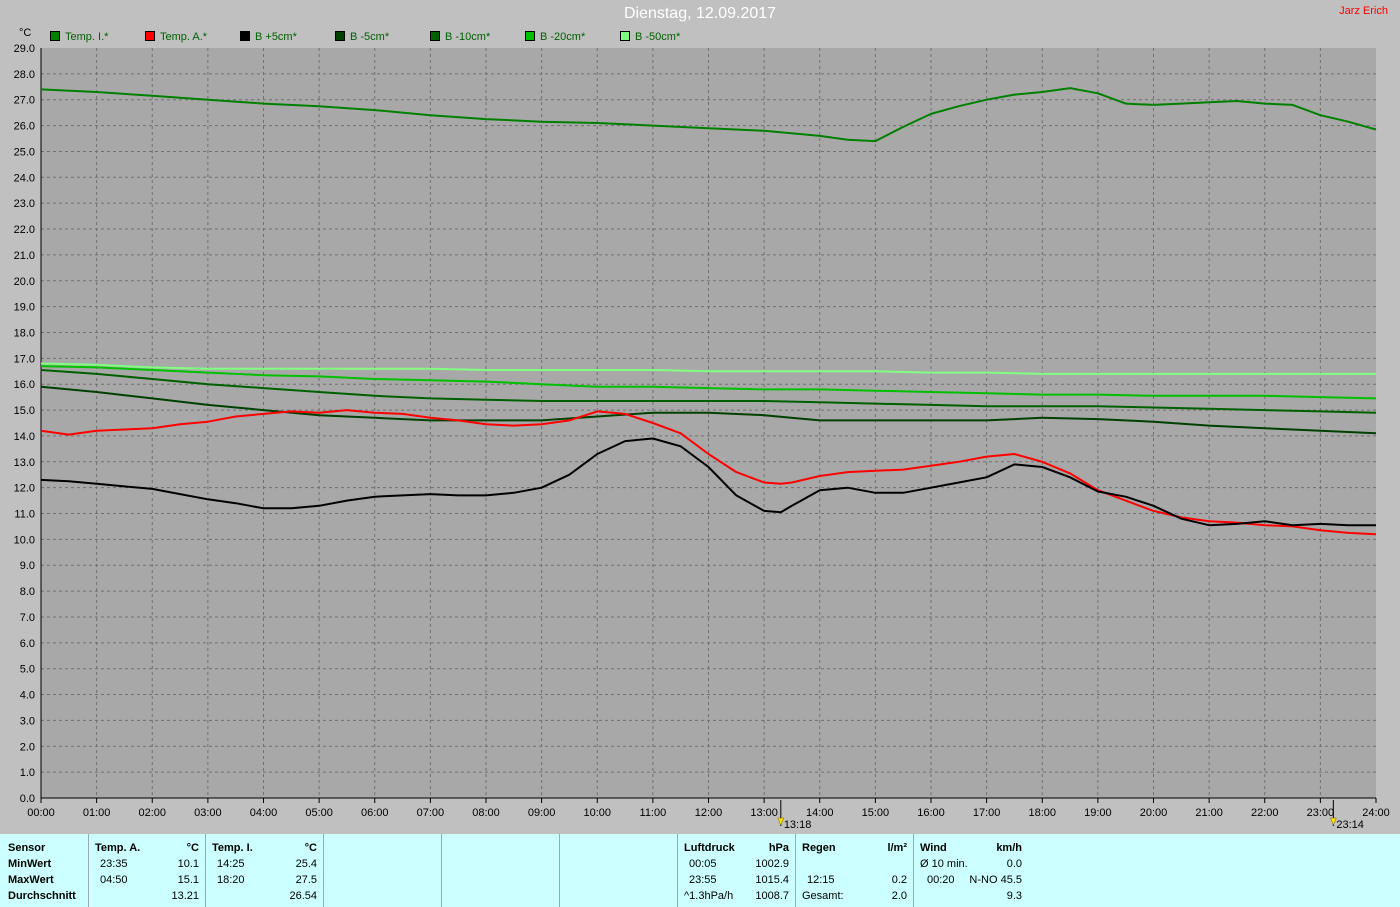 This screenshot has height=907, width=1400. What do you see at coordinates (933, 848) in the screenshot?
I see `wind-header: Wind` at bounding box center [933, 848].